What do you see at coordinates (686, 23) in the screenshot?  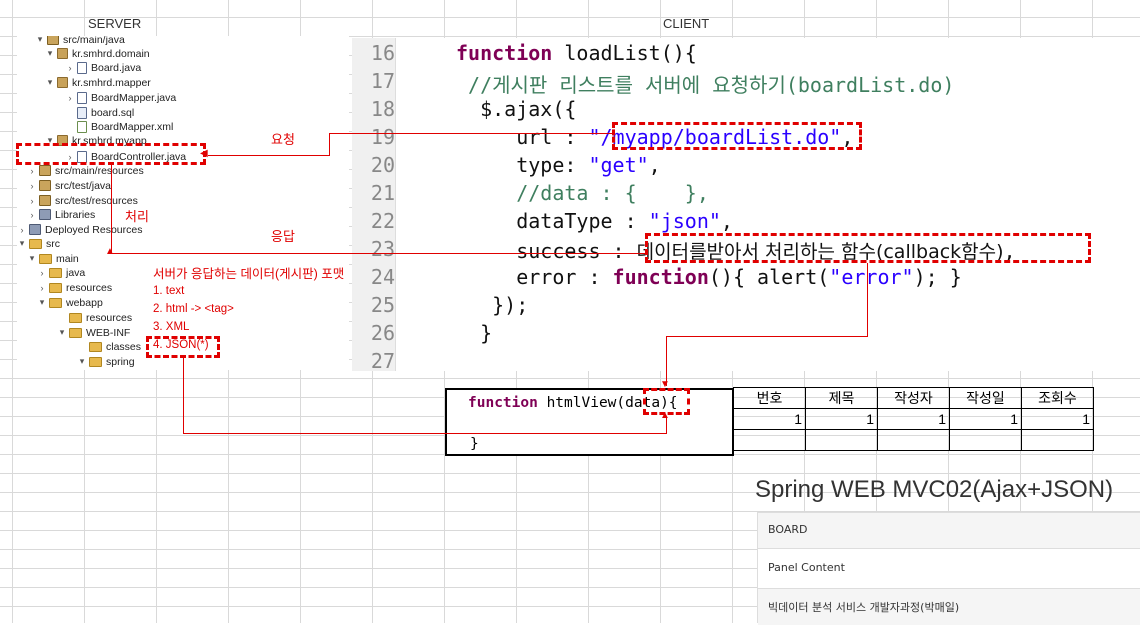 I see `client-header: CLIENT` at bounding box center [686, 23].